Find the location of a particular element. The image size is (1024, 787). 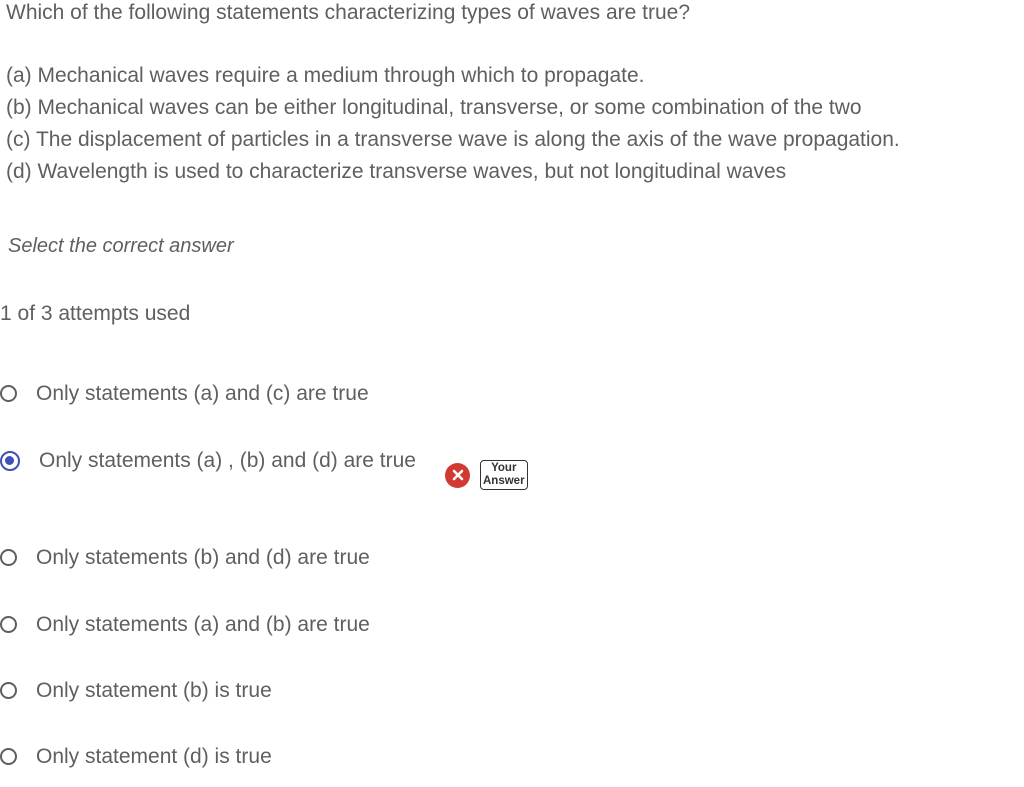

answer-option: Only statements (a) and (b) are true is located at coordinates (185, 624).